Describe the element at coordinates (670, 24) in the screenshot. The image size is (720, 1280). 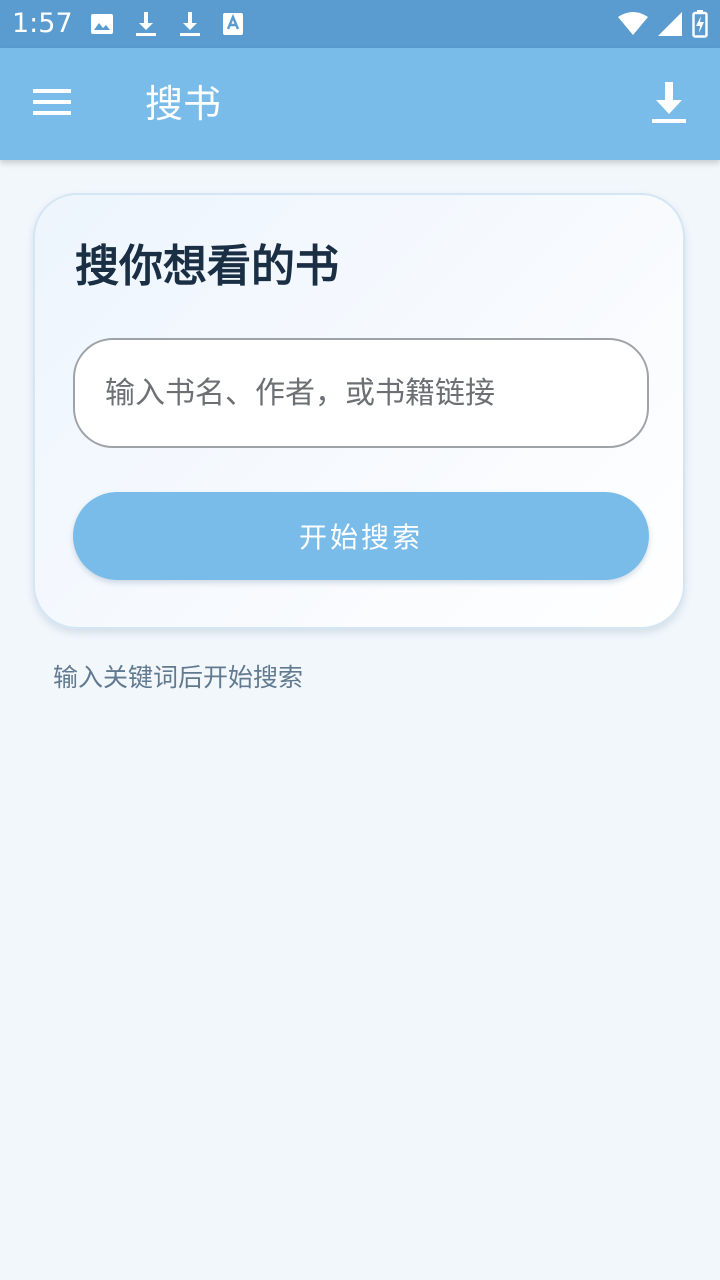
I see `cell-signal-icon` at that location.